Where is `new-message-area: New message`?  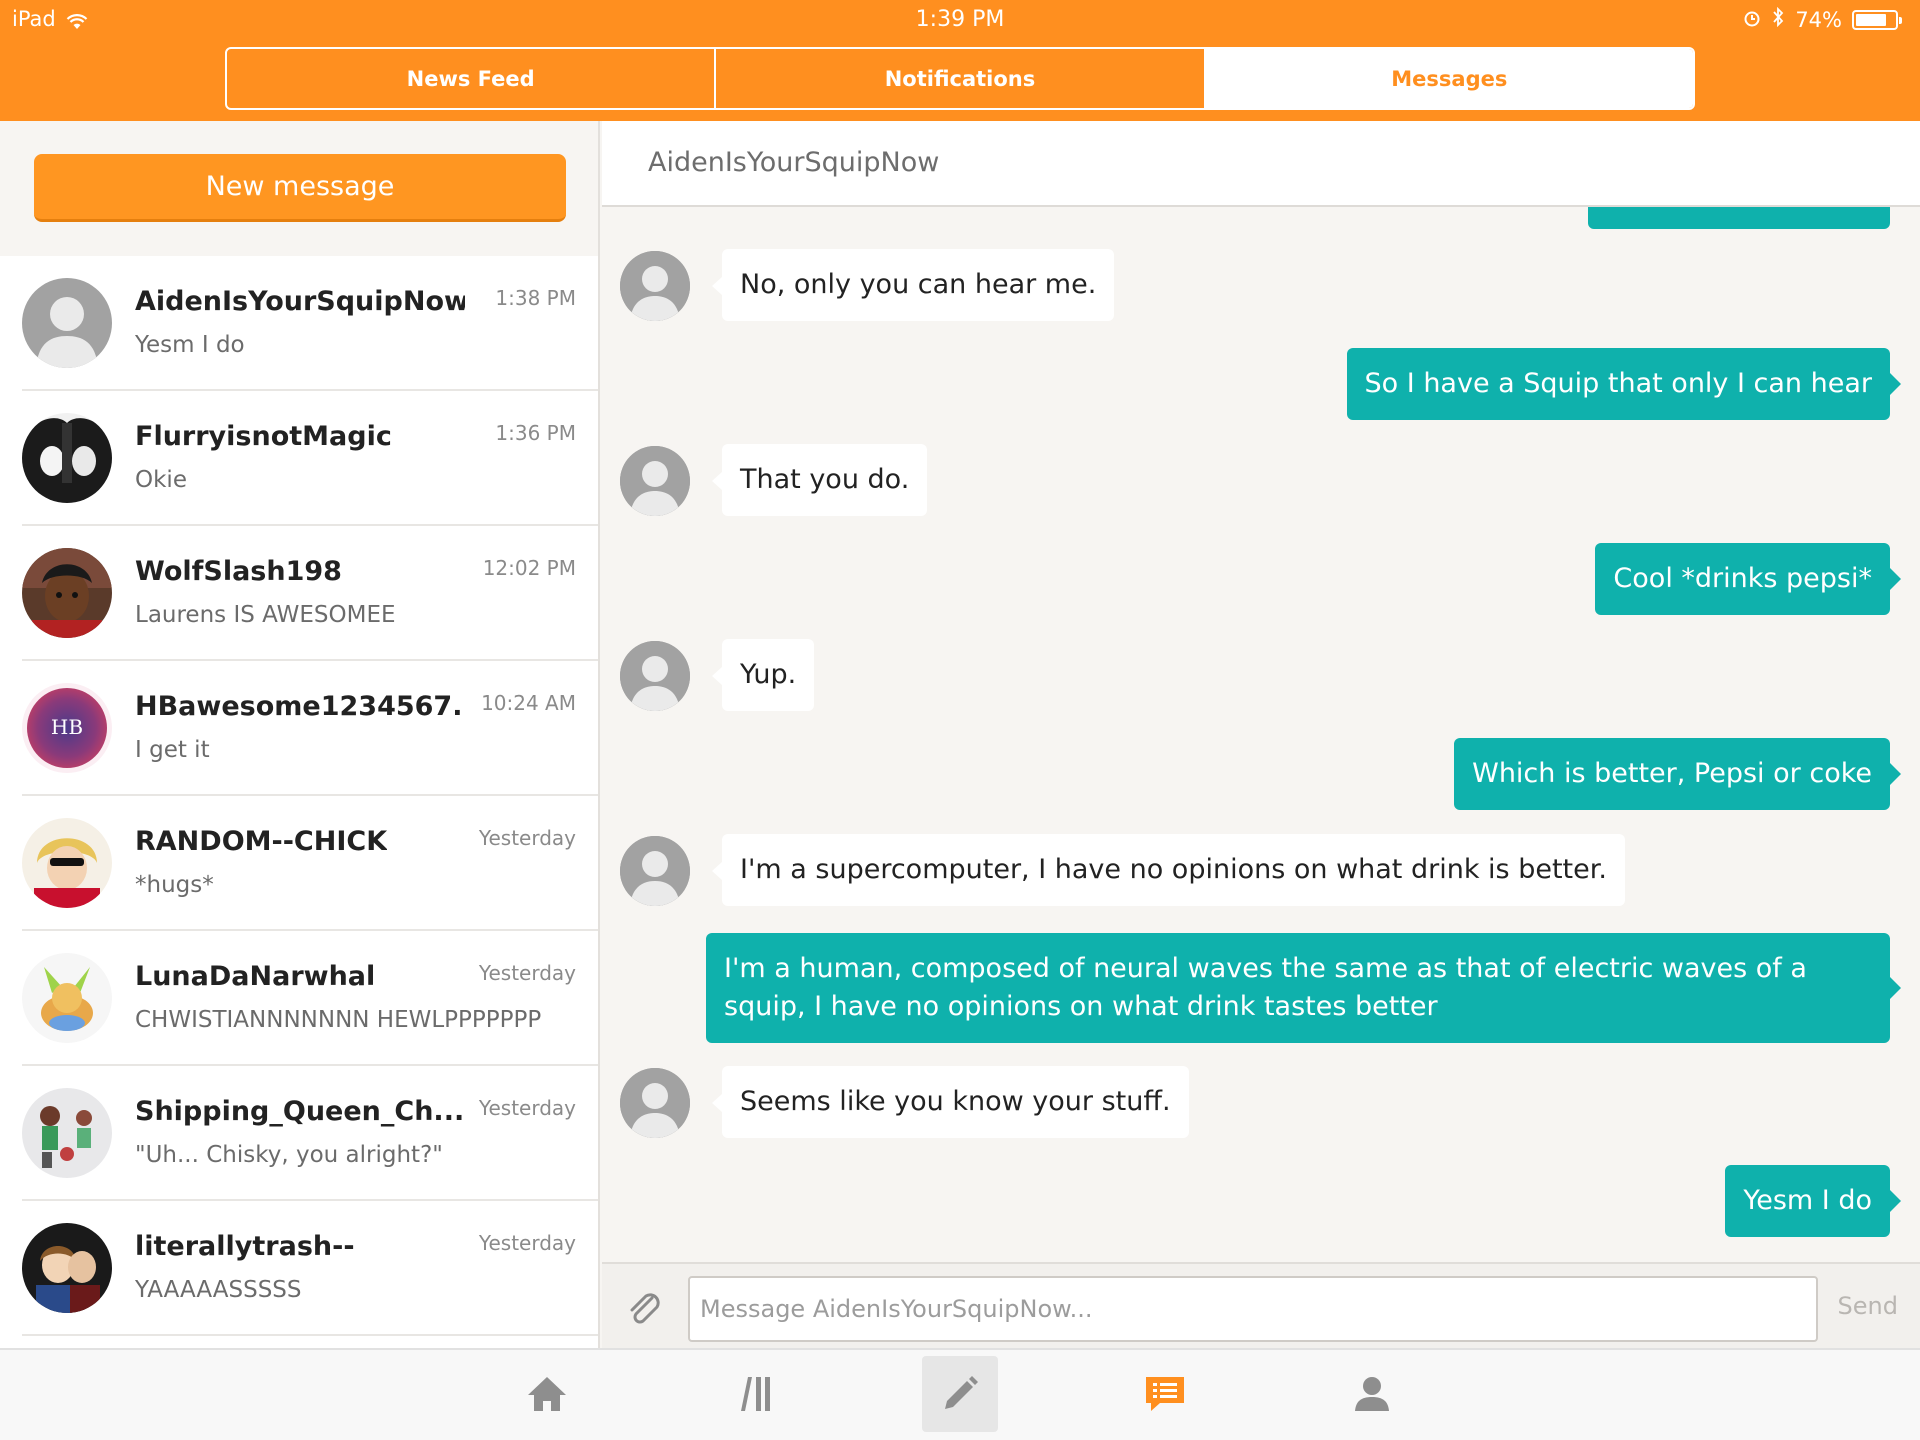 new-message-area: New message is located at coordinates (299, 188).